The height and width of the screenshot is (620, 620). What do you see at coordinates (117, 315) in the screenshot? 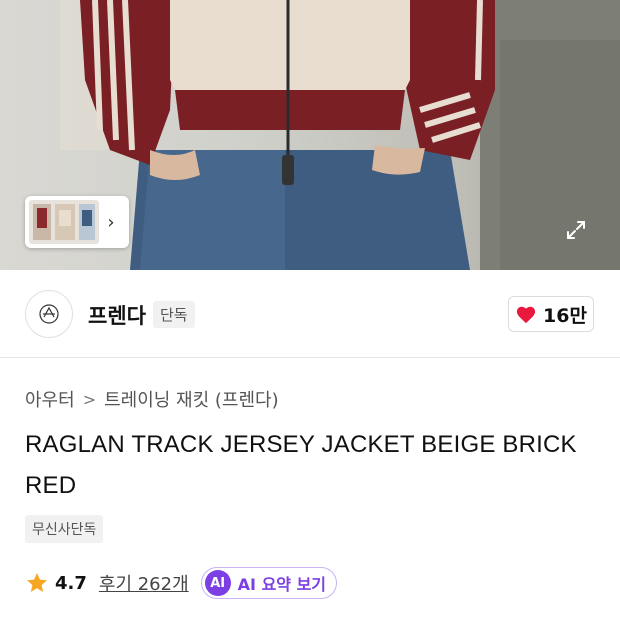
I see `brand-name: 프렌다` at bounding box center [117, 315].